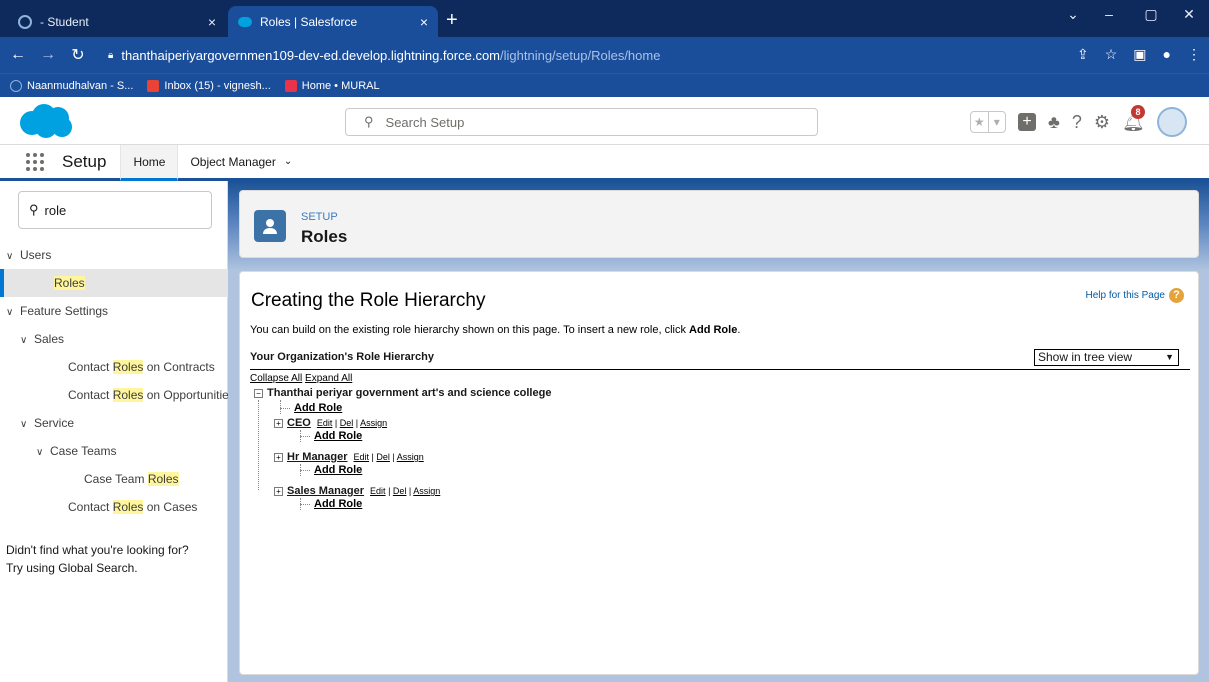 The height and width of the screenshot is (682, 1209). I want to click on tree-connector, so click(280, 407).